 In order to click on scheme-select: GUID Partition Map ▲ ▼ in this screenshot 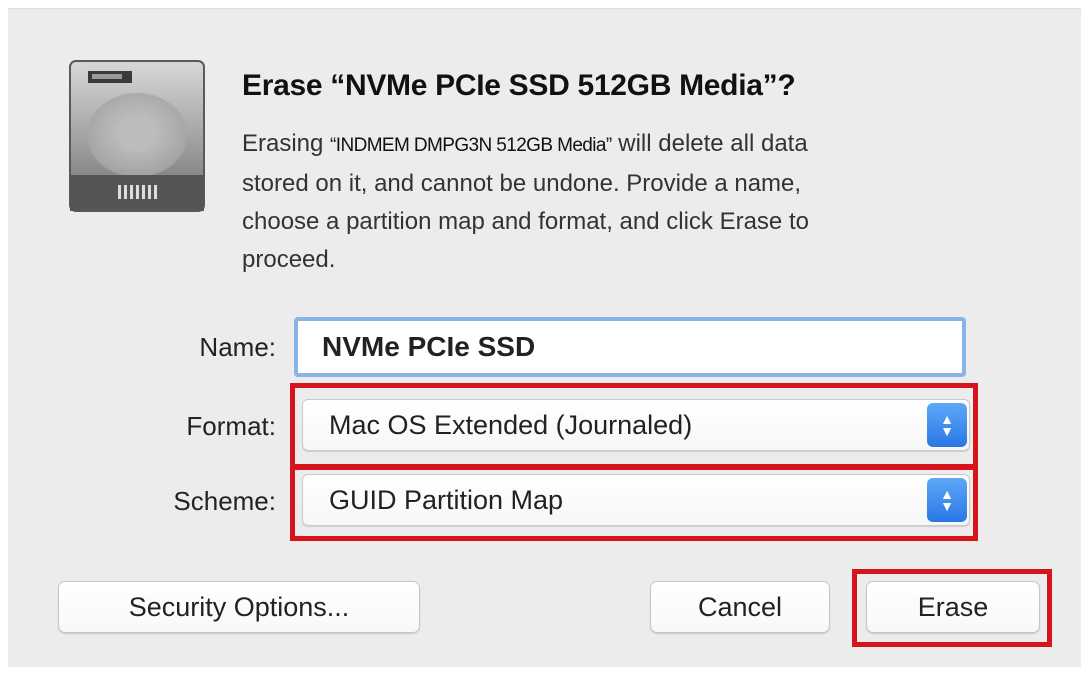, I will do `click(636, 500)`.